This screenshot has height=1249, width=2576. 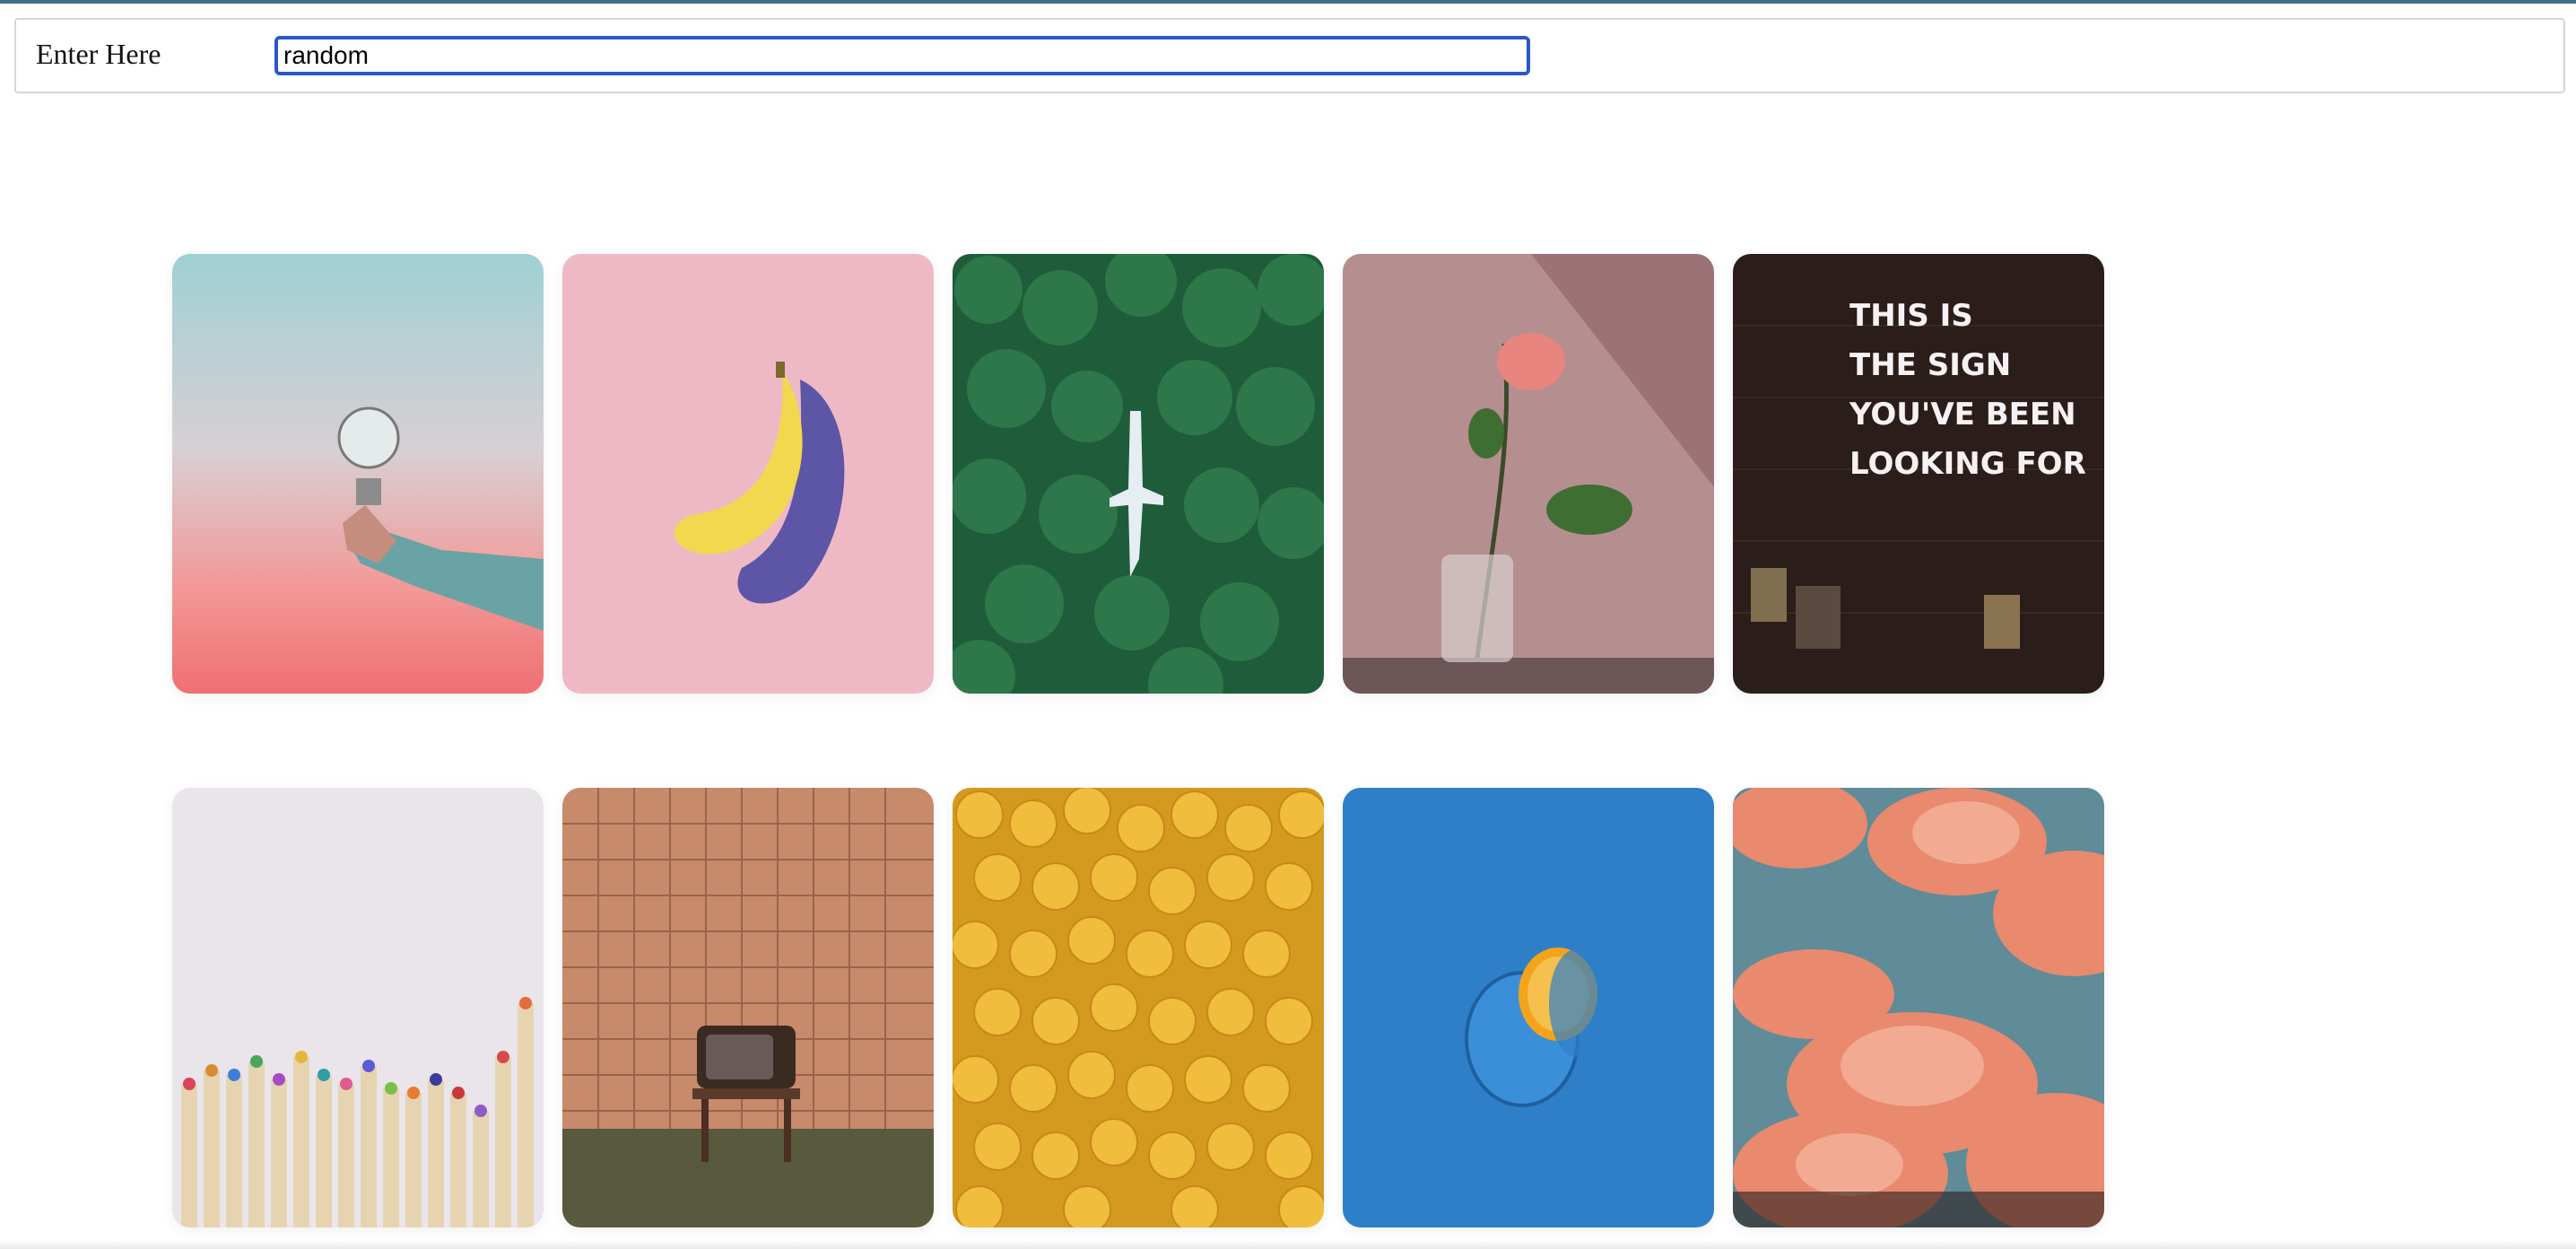 I want to click on neon-line-4: LOOKING FOR, so click(x=1967, y=464).